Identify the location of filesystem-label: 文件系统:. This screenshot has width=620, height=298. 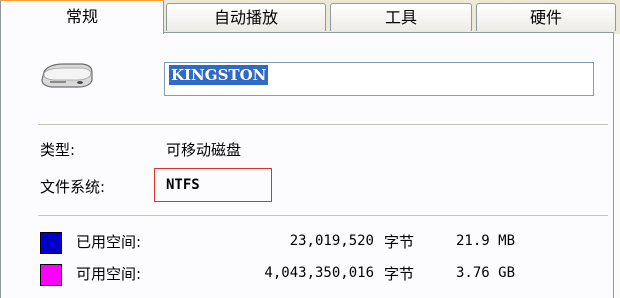
(73, 187).